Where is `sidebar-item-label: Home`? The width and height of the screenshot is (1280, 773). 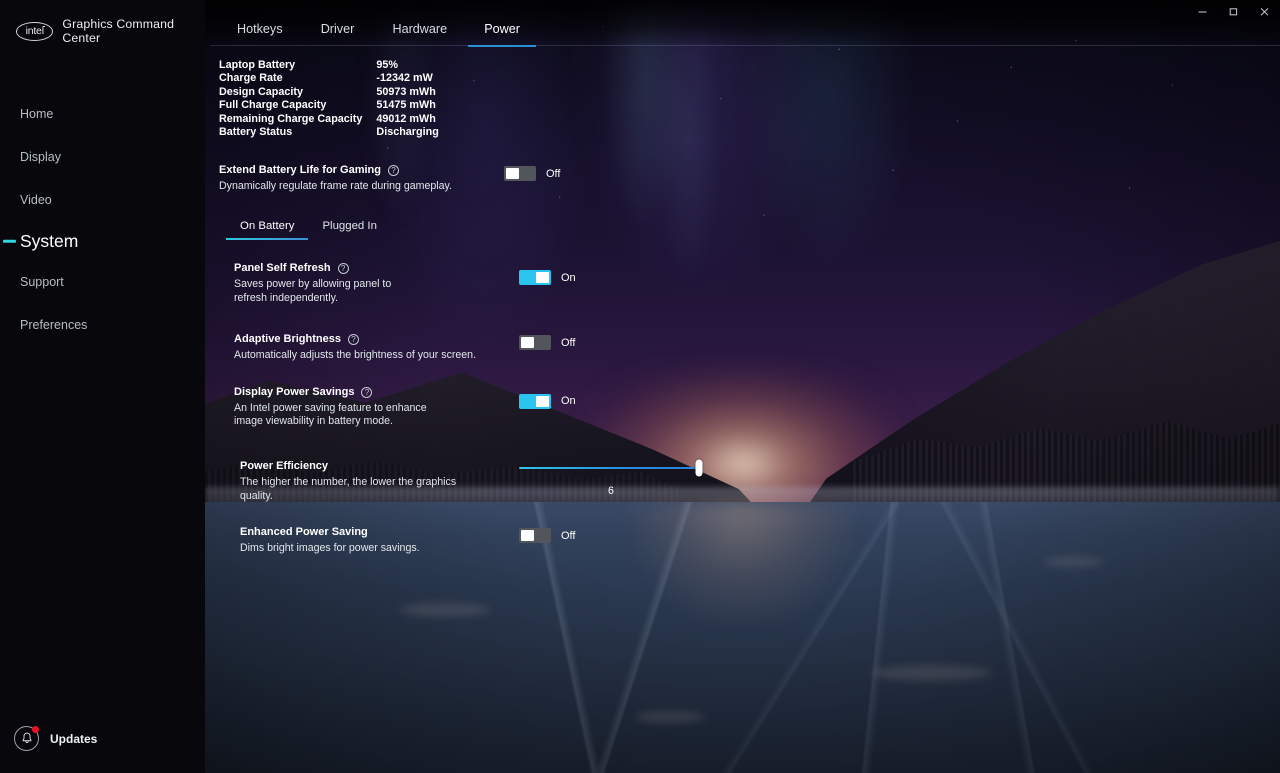
sidebar-item-label: Home is located at coordinates (37, 114).